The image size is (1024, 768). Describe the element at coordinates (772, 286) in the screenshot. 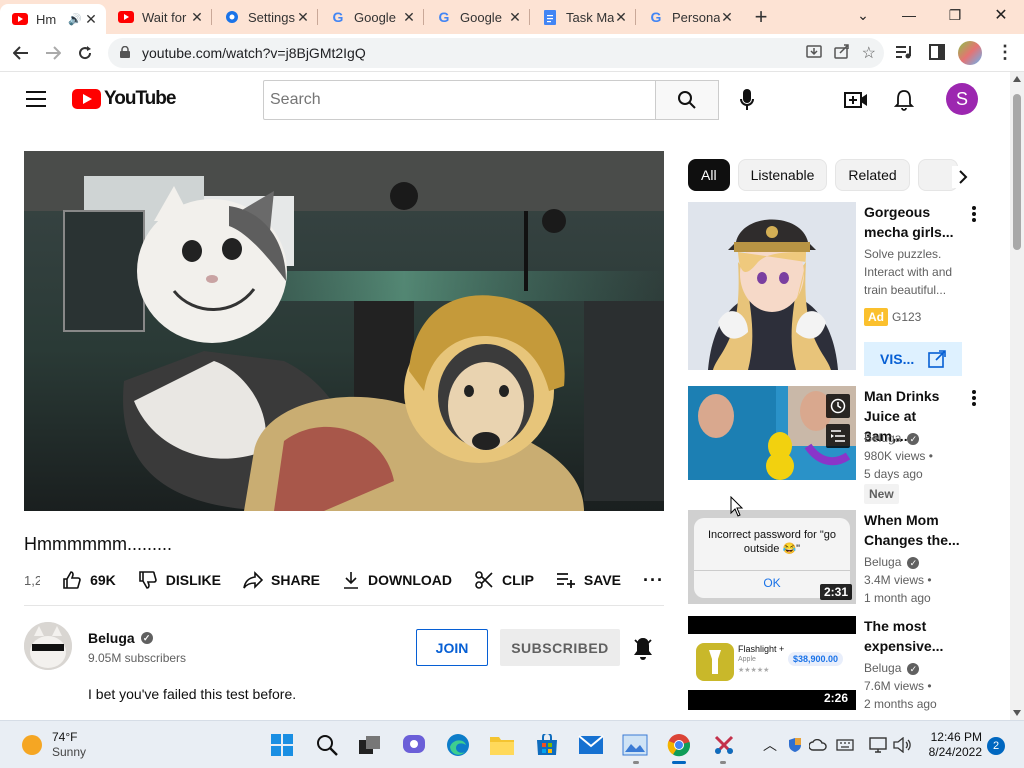

I see `ad-thumbnail` at that location.